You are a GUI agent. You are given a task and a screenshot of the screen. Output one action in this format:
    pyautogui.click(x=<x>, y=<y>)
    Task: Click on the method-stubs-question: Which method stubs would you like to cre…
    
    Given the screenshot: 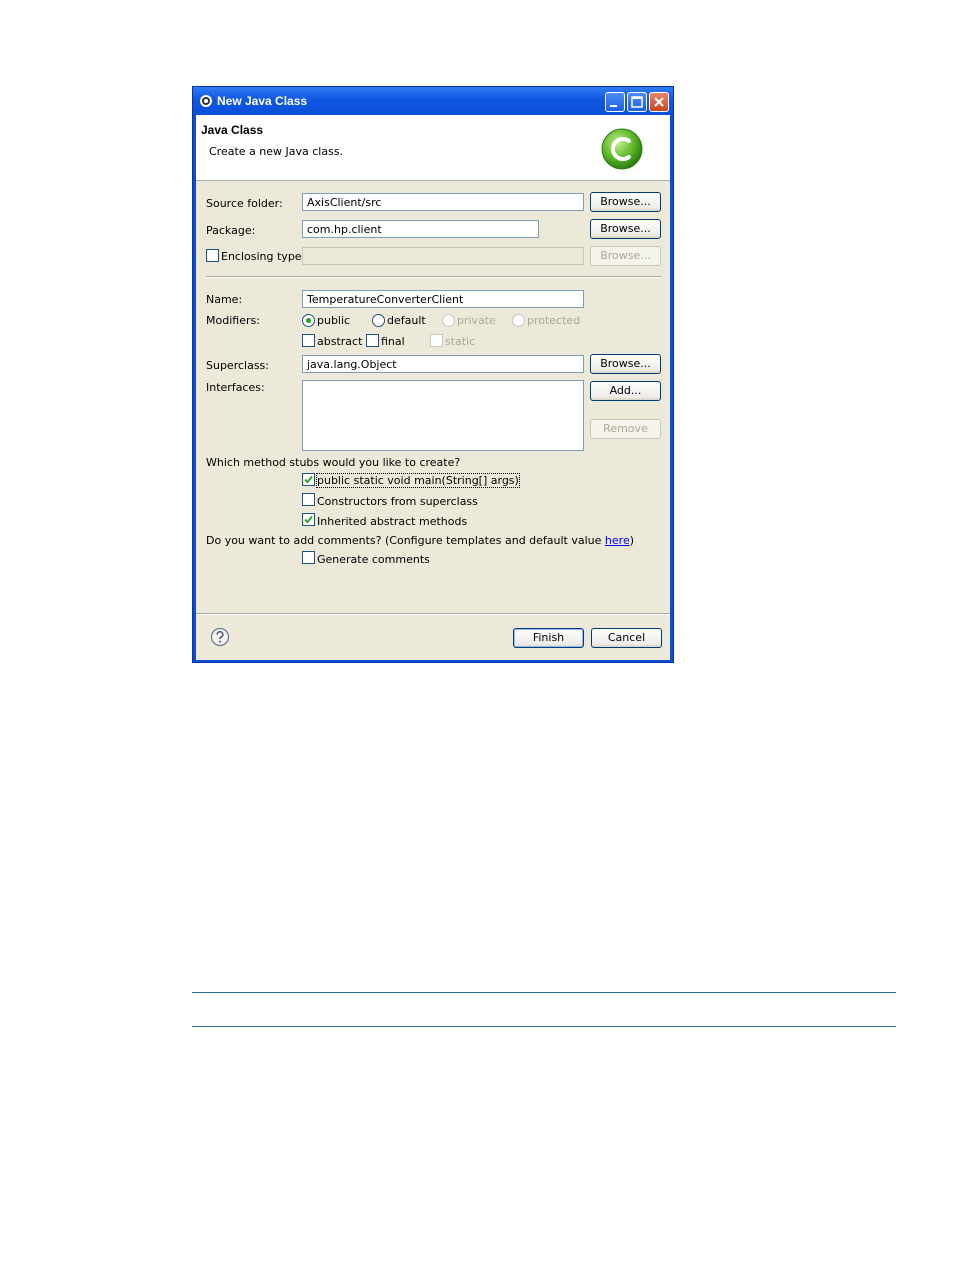 What is the action you would take?
    pyautogui.click(x=333, y=462)
    